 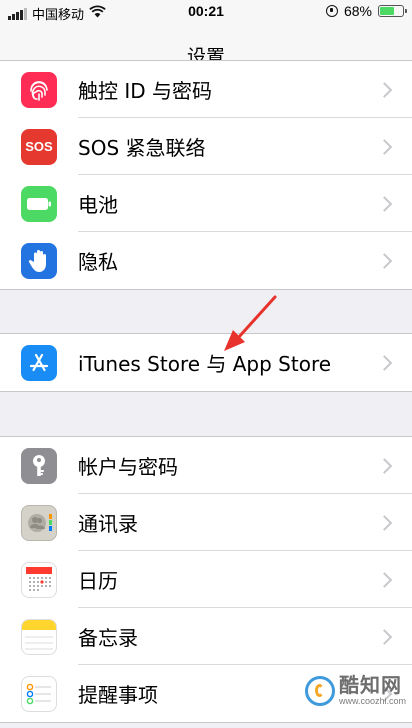 What do you see at coordinates (206, 636) in the screenshot?
I see `settings-row-notes: 备忘录` at bounding box center [206, 636].